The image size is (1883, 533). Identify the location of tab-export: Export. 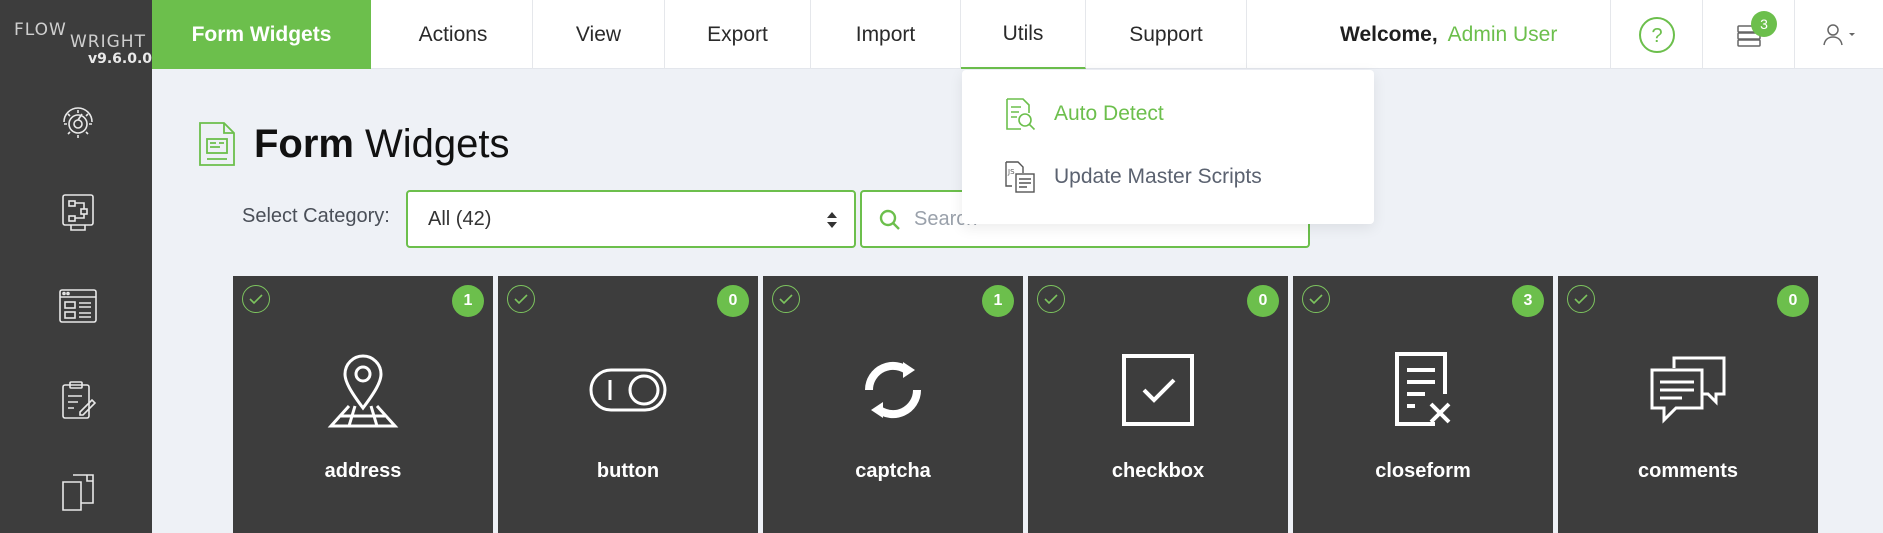
(738, 34).